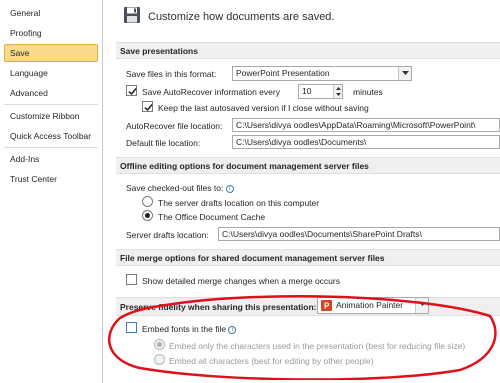 The image size is (500, 383). Describe the element at coordinates (51, 73) in the screenshot. I see `sidebar-item-language: Language` at that location.